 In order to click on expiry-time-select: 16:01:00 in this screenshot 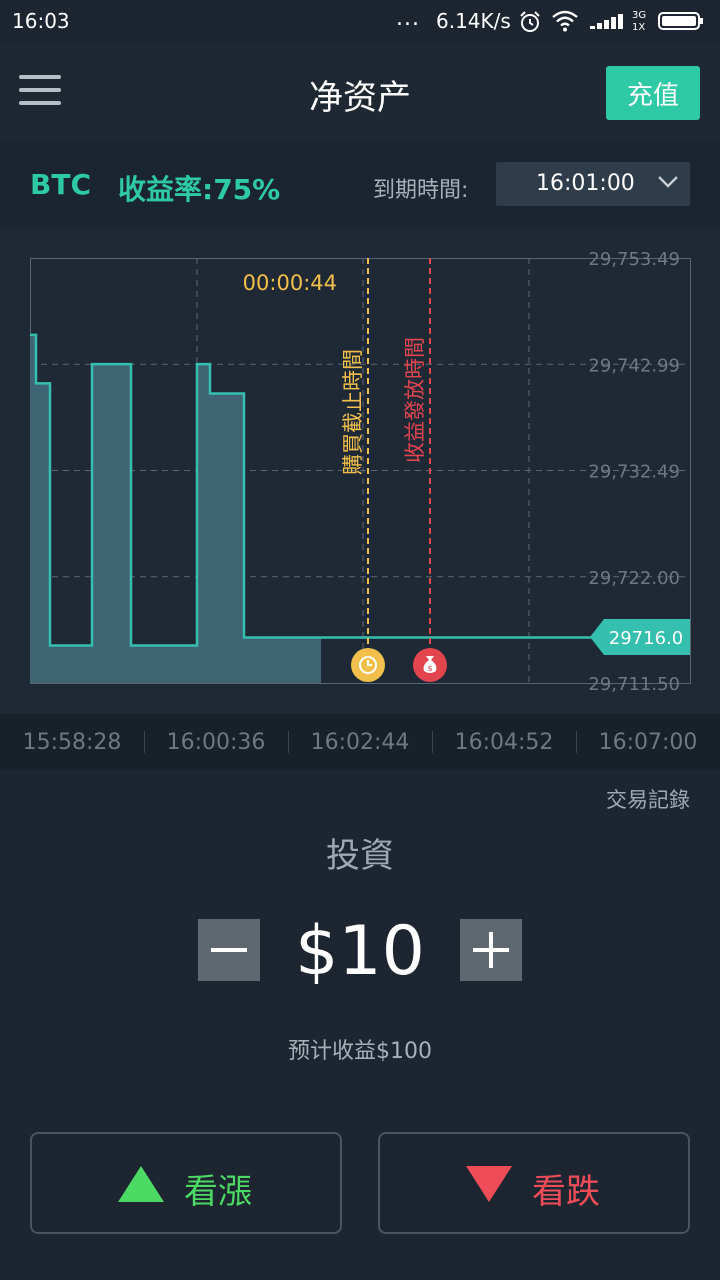, I will do `click(593, 184)`.